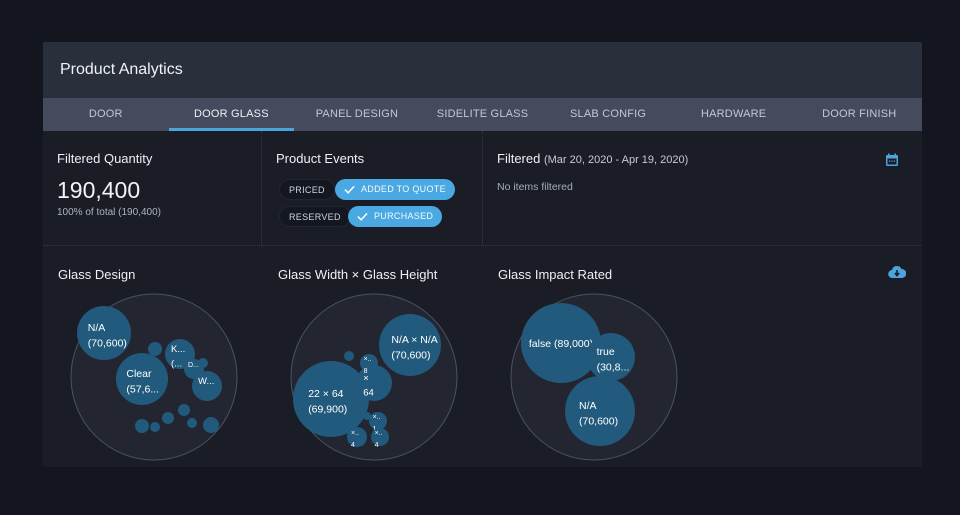 Image resolution: width=960 pixels, height=515 pixels. I want to click on pill-added-to-quote: ADDED TO QUOTE, so click(395, 189).